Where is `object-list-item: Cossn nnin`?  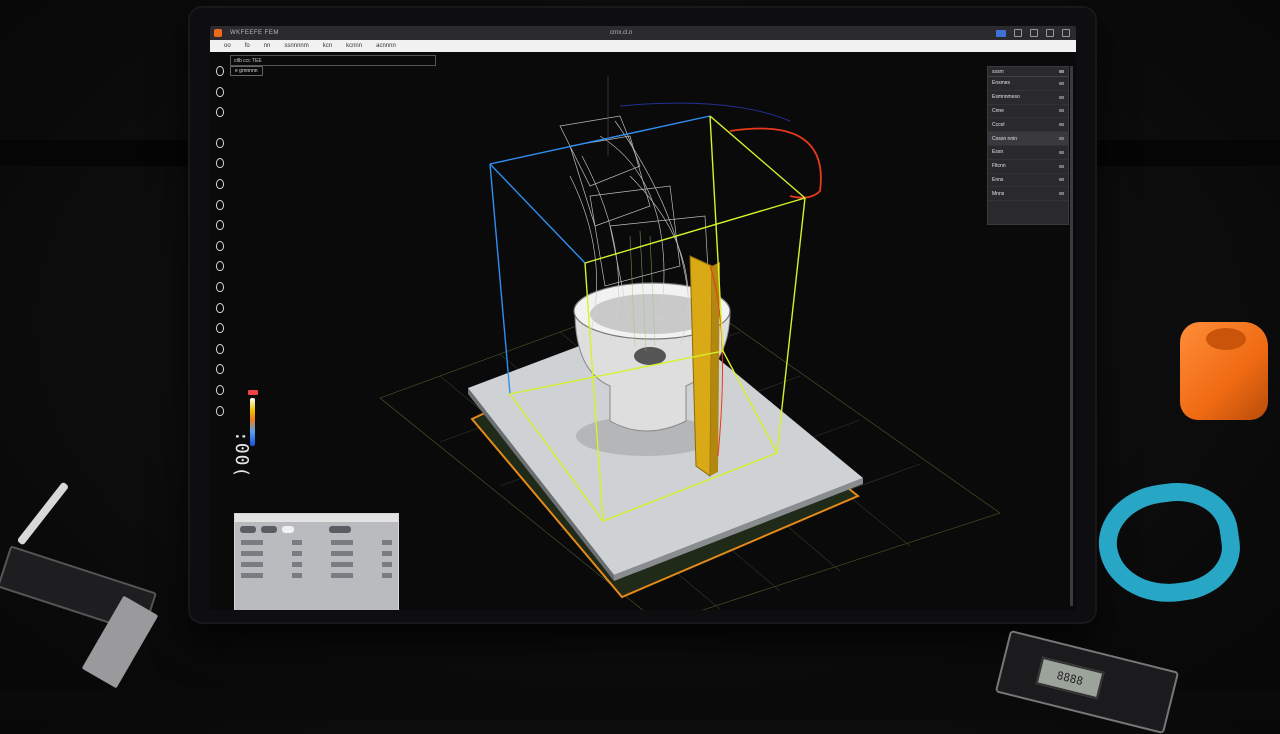
object-list-item: Cossn nnin is located at coordinates (1028, 139).